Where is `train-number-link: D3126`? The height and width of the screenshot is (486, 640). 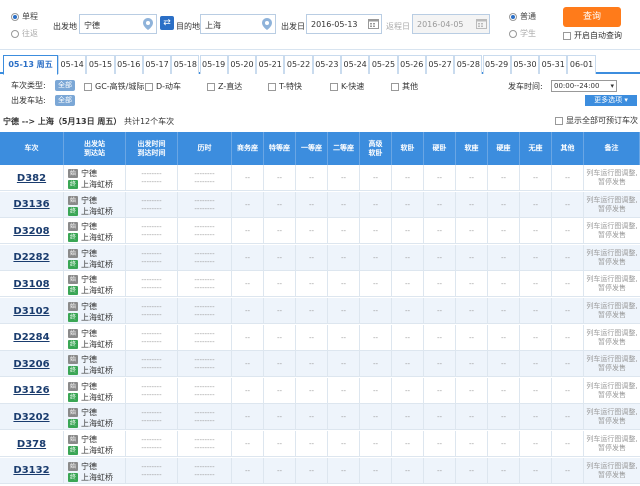
train-number-link: D3126 is located at coordinates (31, 390).